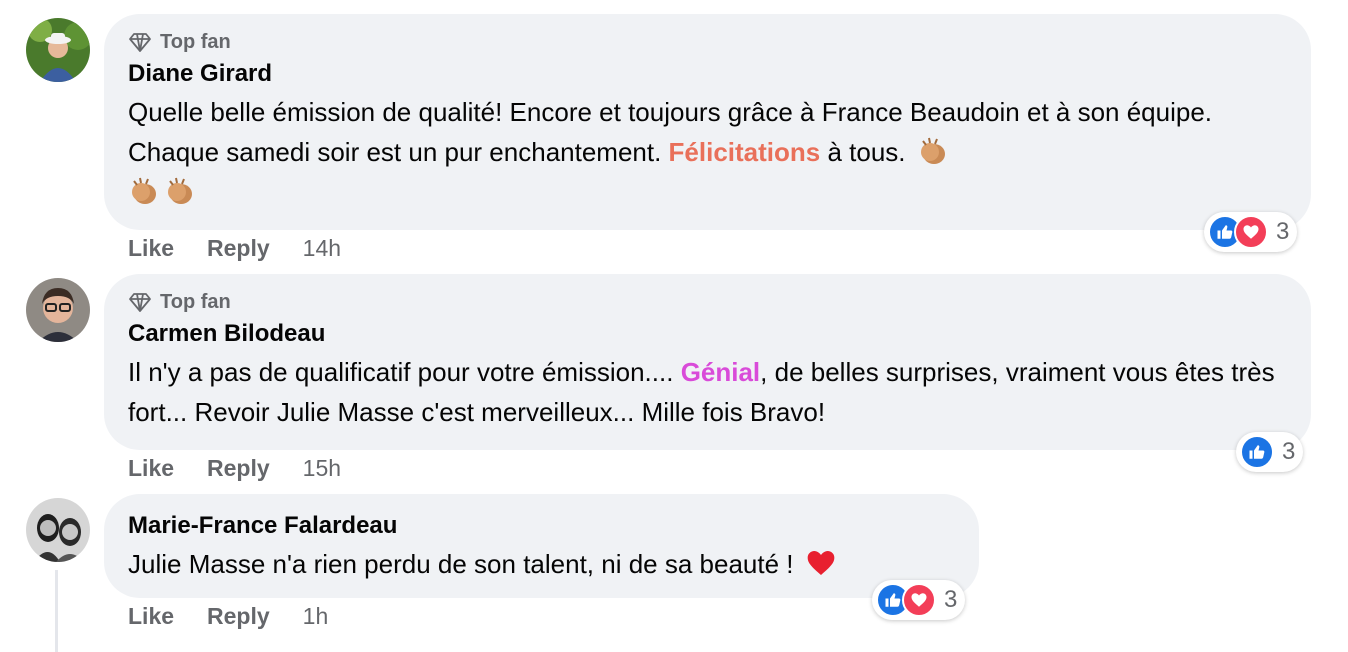 The width and height of the screenshot is (1348, 652). What do you see at coordinates (863, 152) in the screenshot?
I see `comment-text-part: à tous.` at bounding box center [863, 152].